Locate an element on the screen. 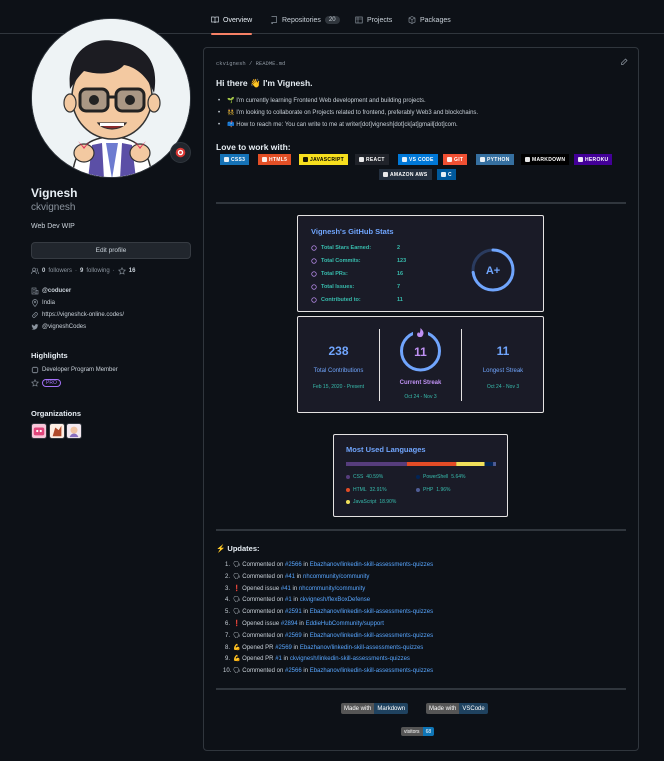  profile-bio: Web Dev WIP is located at coordinates (53, 226).